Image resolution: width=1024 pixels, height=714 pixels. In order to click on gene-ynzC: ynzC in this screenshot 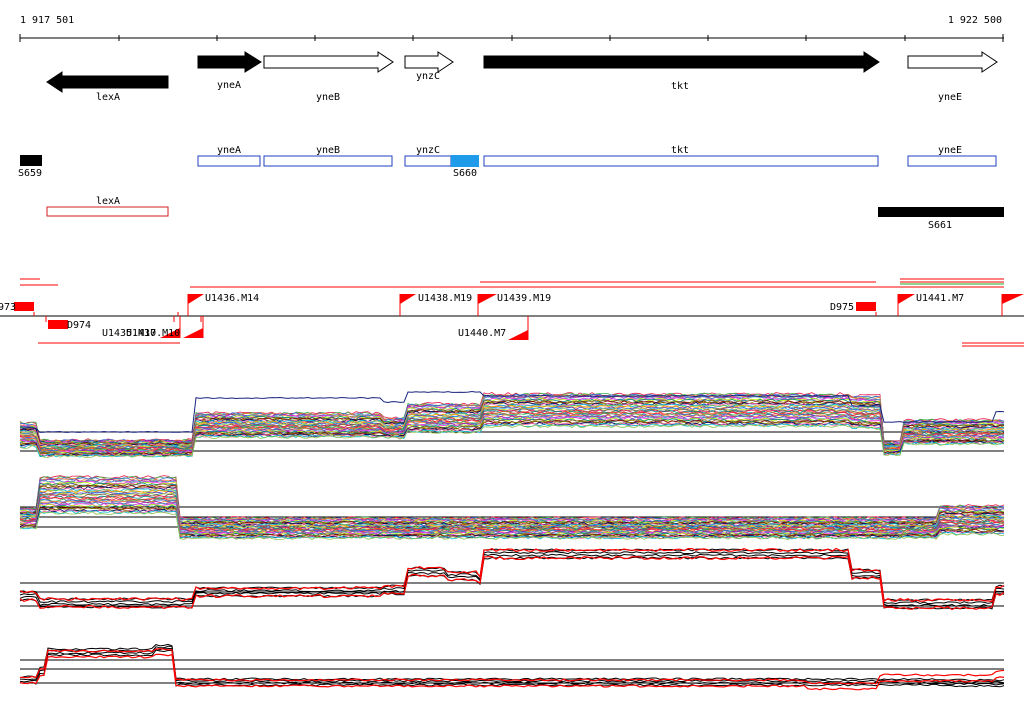, I will do `click(429, 66)`.